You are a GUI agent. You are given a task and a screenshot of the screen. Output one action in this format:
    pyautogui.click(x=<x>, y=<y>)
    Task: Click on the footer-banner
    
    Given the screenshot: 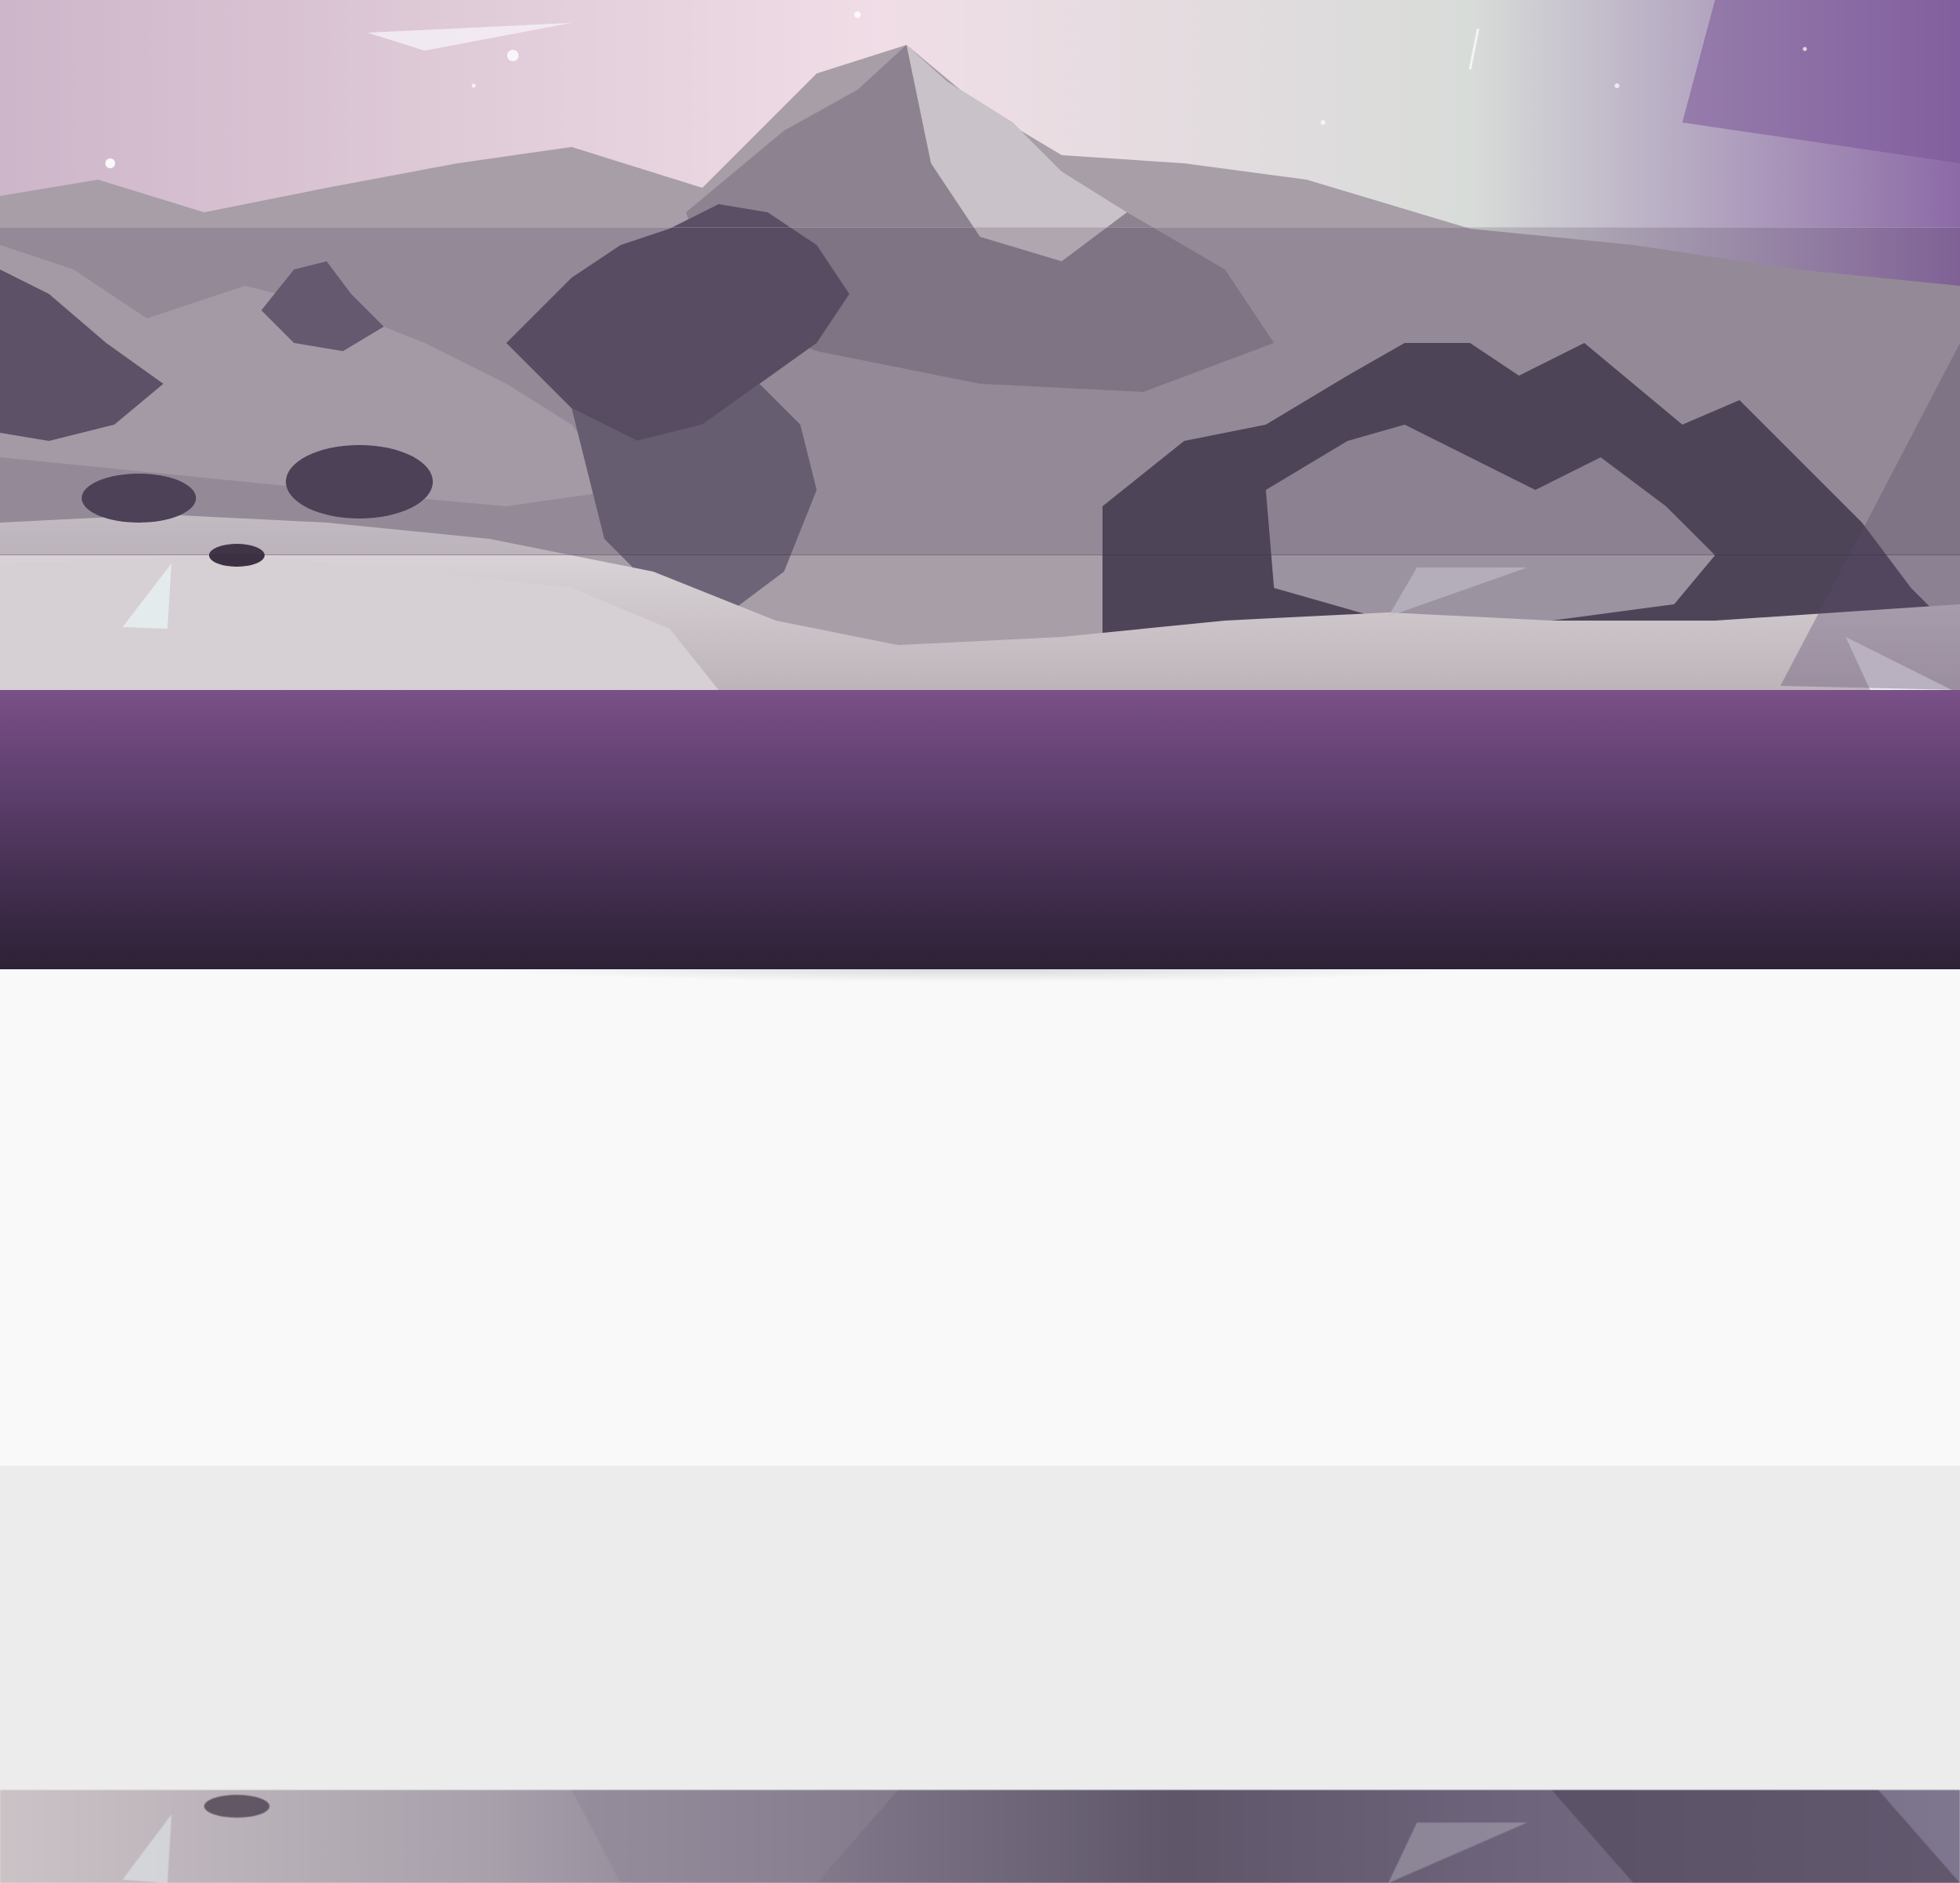 What is the action you would take?
    pyautogui.click(x=980, y=1837)
    